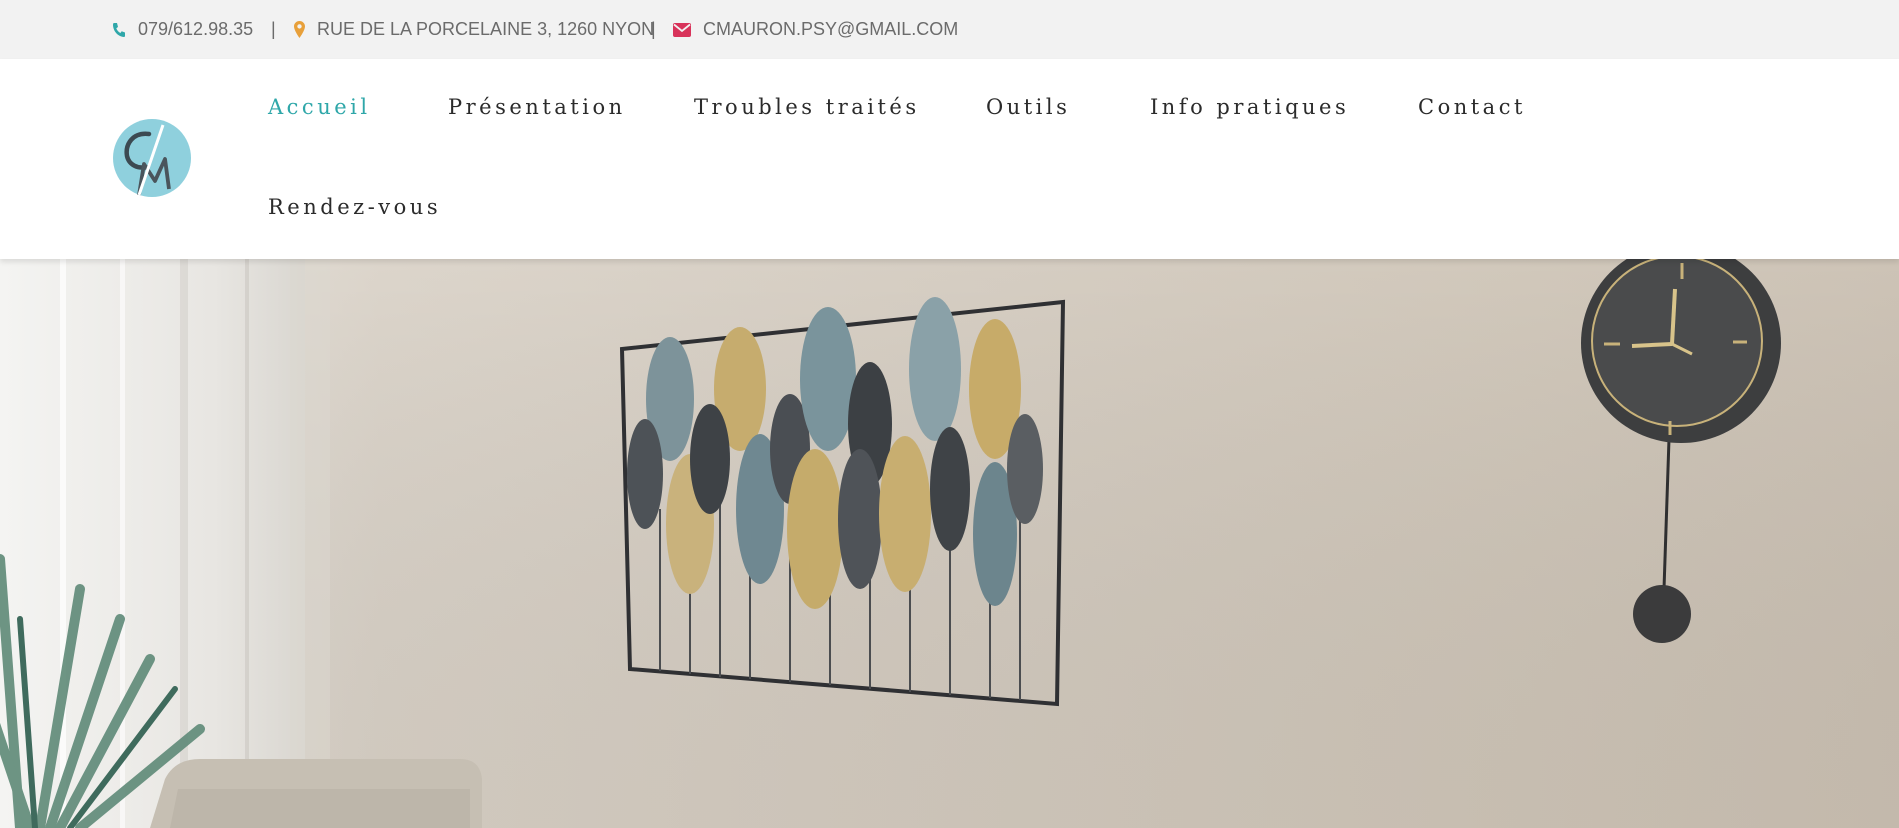 The height and width of the screenshot is (828, 1899). I want to click on address-text: RUE DE LA PORCELAINE 3, 1260 NYON, so click(486, 29).